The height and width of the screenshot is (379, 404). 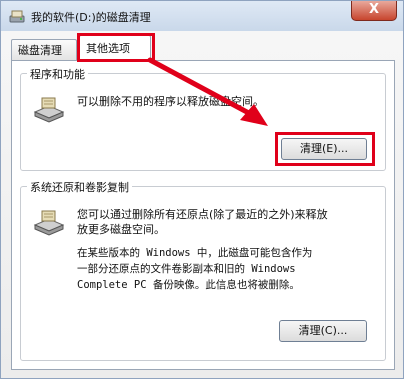 What do you see at coordinates (325, 149) in the screenshot?
I see `button-highlight-box` at bounding box center [325, 149].